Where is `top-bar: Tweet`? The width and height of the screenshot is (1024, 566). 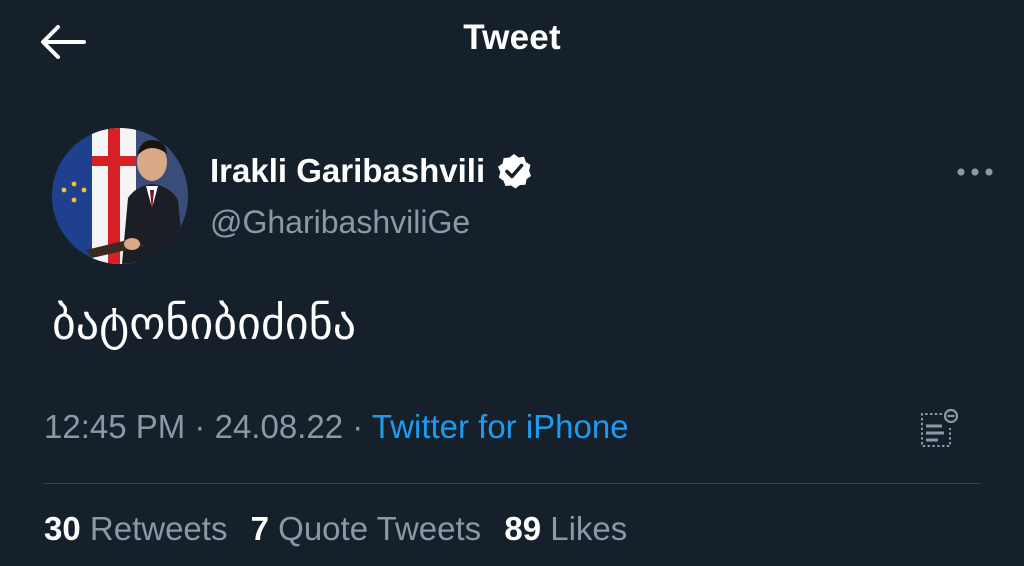 top-bar: Tweet is located at coordinates (512, 42).